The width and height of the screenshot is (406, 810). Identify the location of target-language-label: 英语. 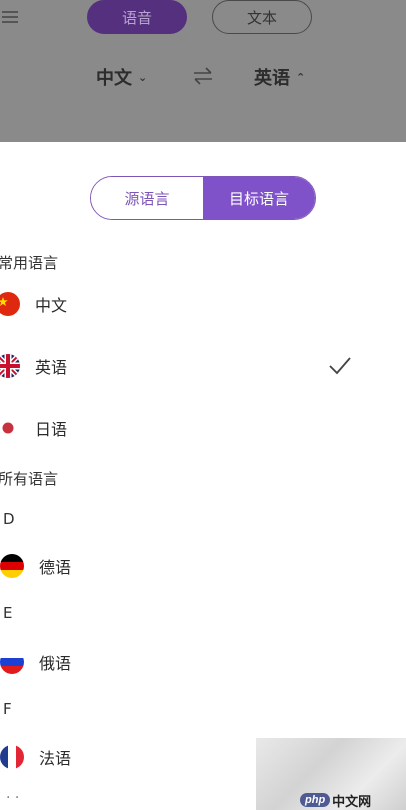
(272, 78).